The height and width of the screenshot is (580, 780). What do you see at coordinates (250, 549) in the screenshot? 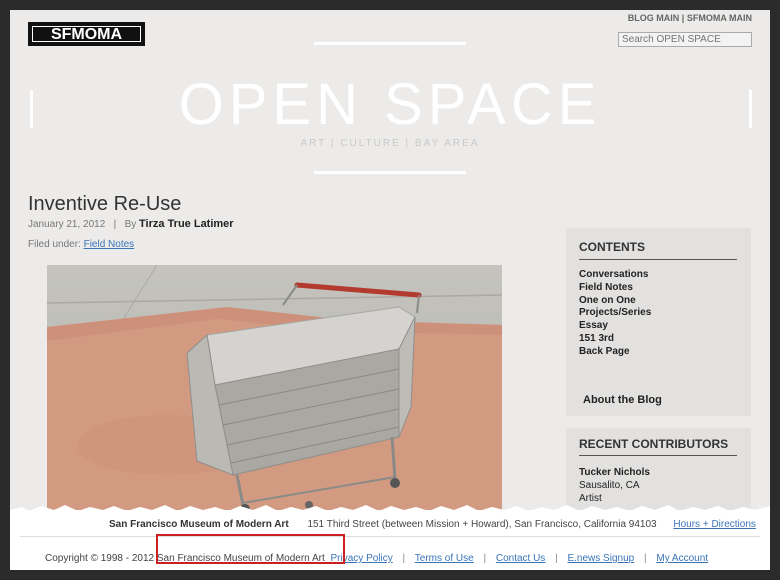
I see `highlight-box` at bounding box center [250, 549].